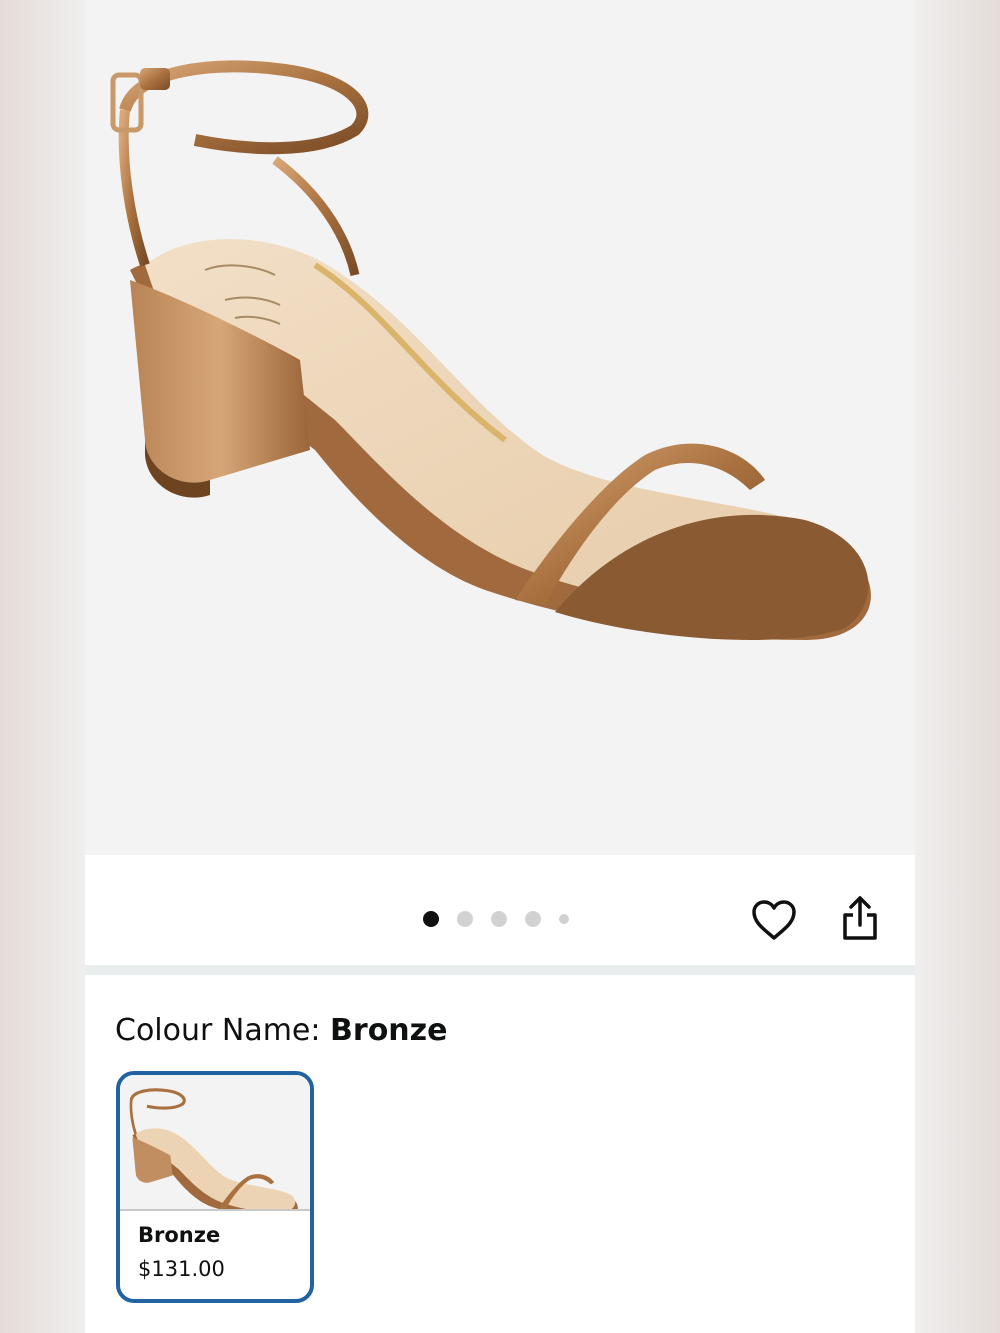 The height and width of the screenshot is (1333, 1000). Describe the element at coordinates (500, 970) in the screenshot. I see `section-divider` at that location.